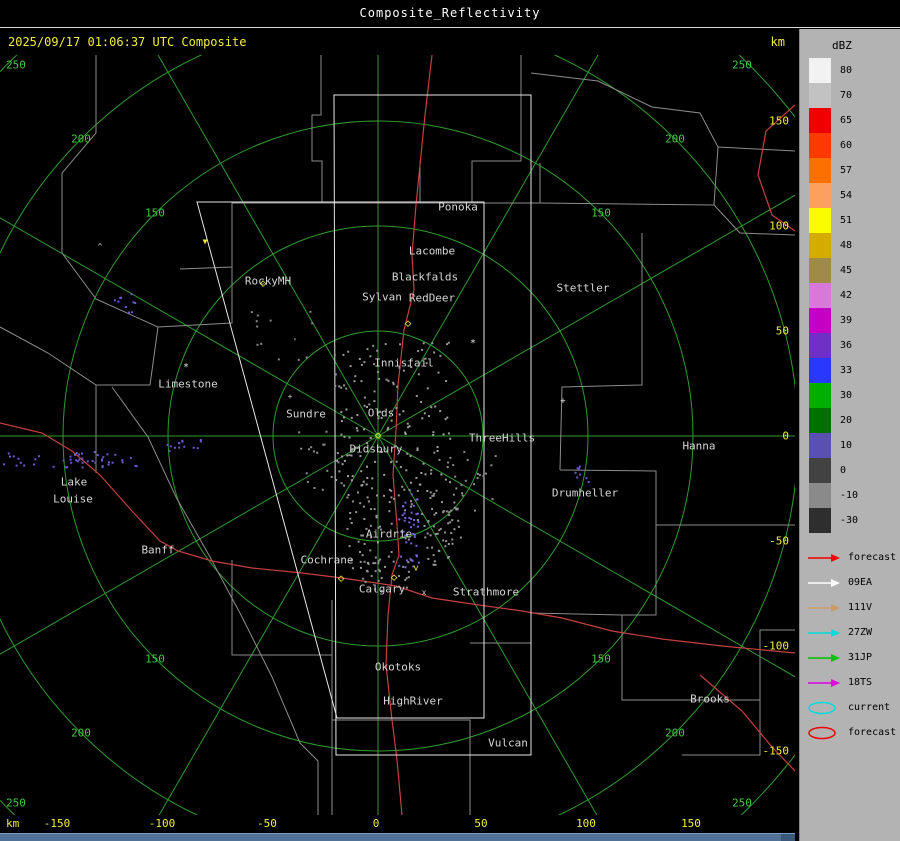 This screenshot has height=841, width=900. What do you see at coordinates (127, 42) in the screenshot?
I see `timestamp-label: 2025/09/17 01:06:37 UTC Composite` at bounding box center [127, 42].